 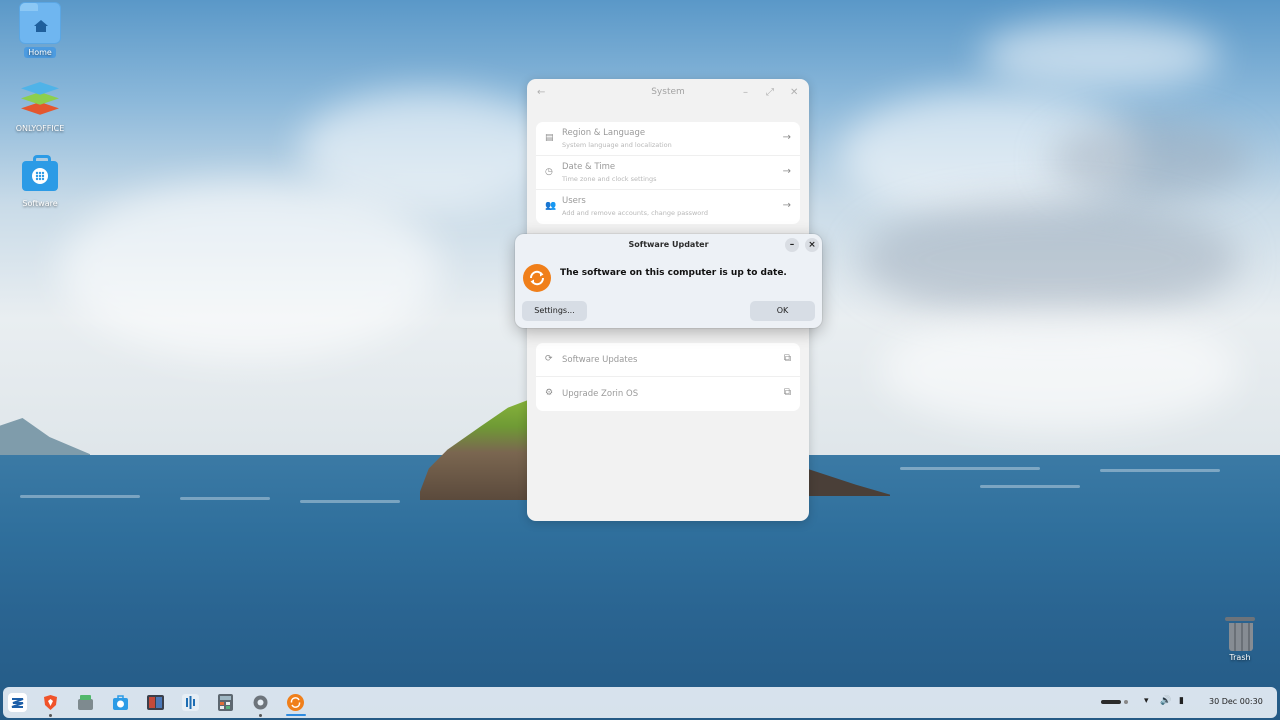 What do you see at coordinates (770, 93) in the screenshot?
I see `maximize-icon: ⤢` at bounding box center [770, 93].